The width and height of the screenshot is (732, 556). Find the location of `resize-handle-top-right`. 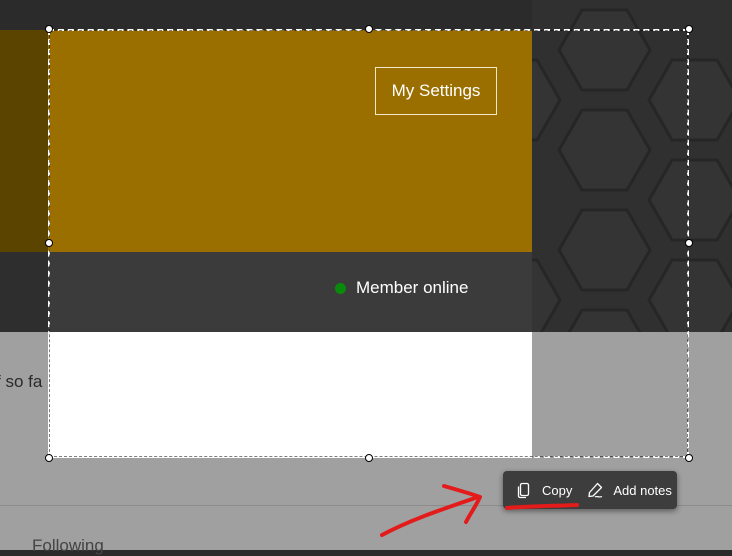

resize-handle-top-right is located at coordinates (689, 29).